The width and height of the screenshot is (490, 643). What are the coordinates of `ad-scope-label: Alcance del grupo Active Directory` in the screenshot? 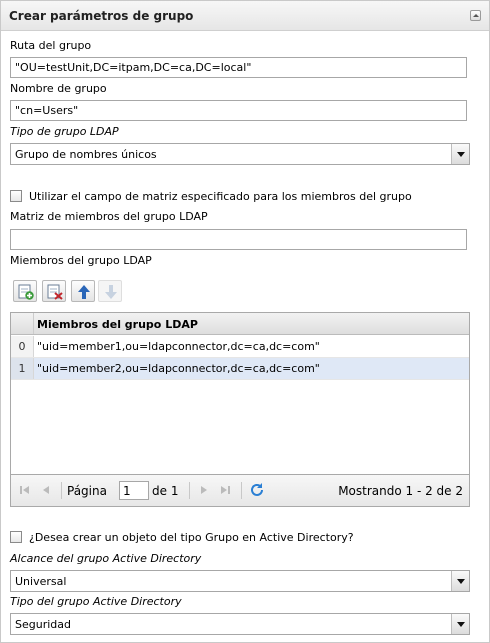 It's located at (106, 558).